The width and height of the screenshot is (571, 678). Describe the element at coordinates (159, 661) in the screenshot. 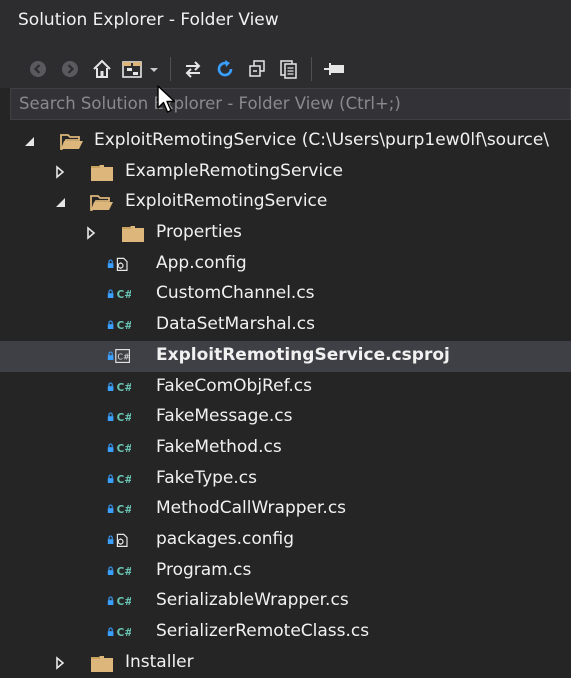

I see `tree-item-label: Installer` at that location.